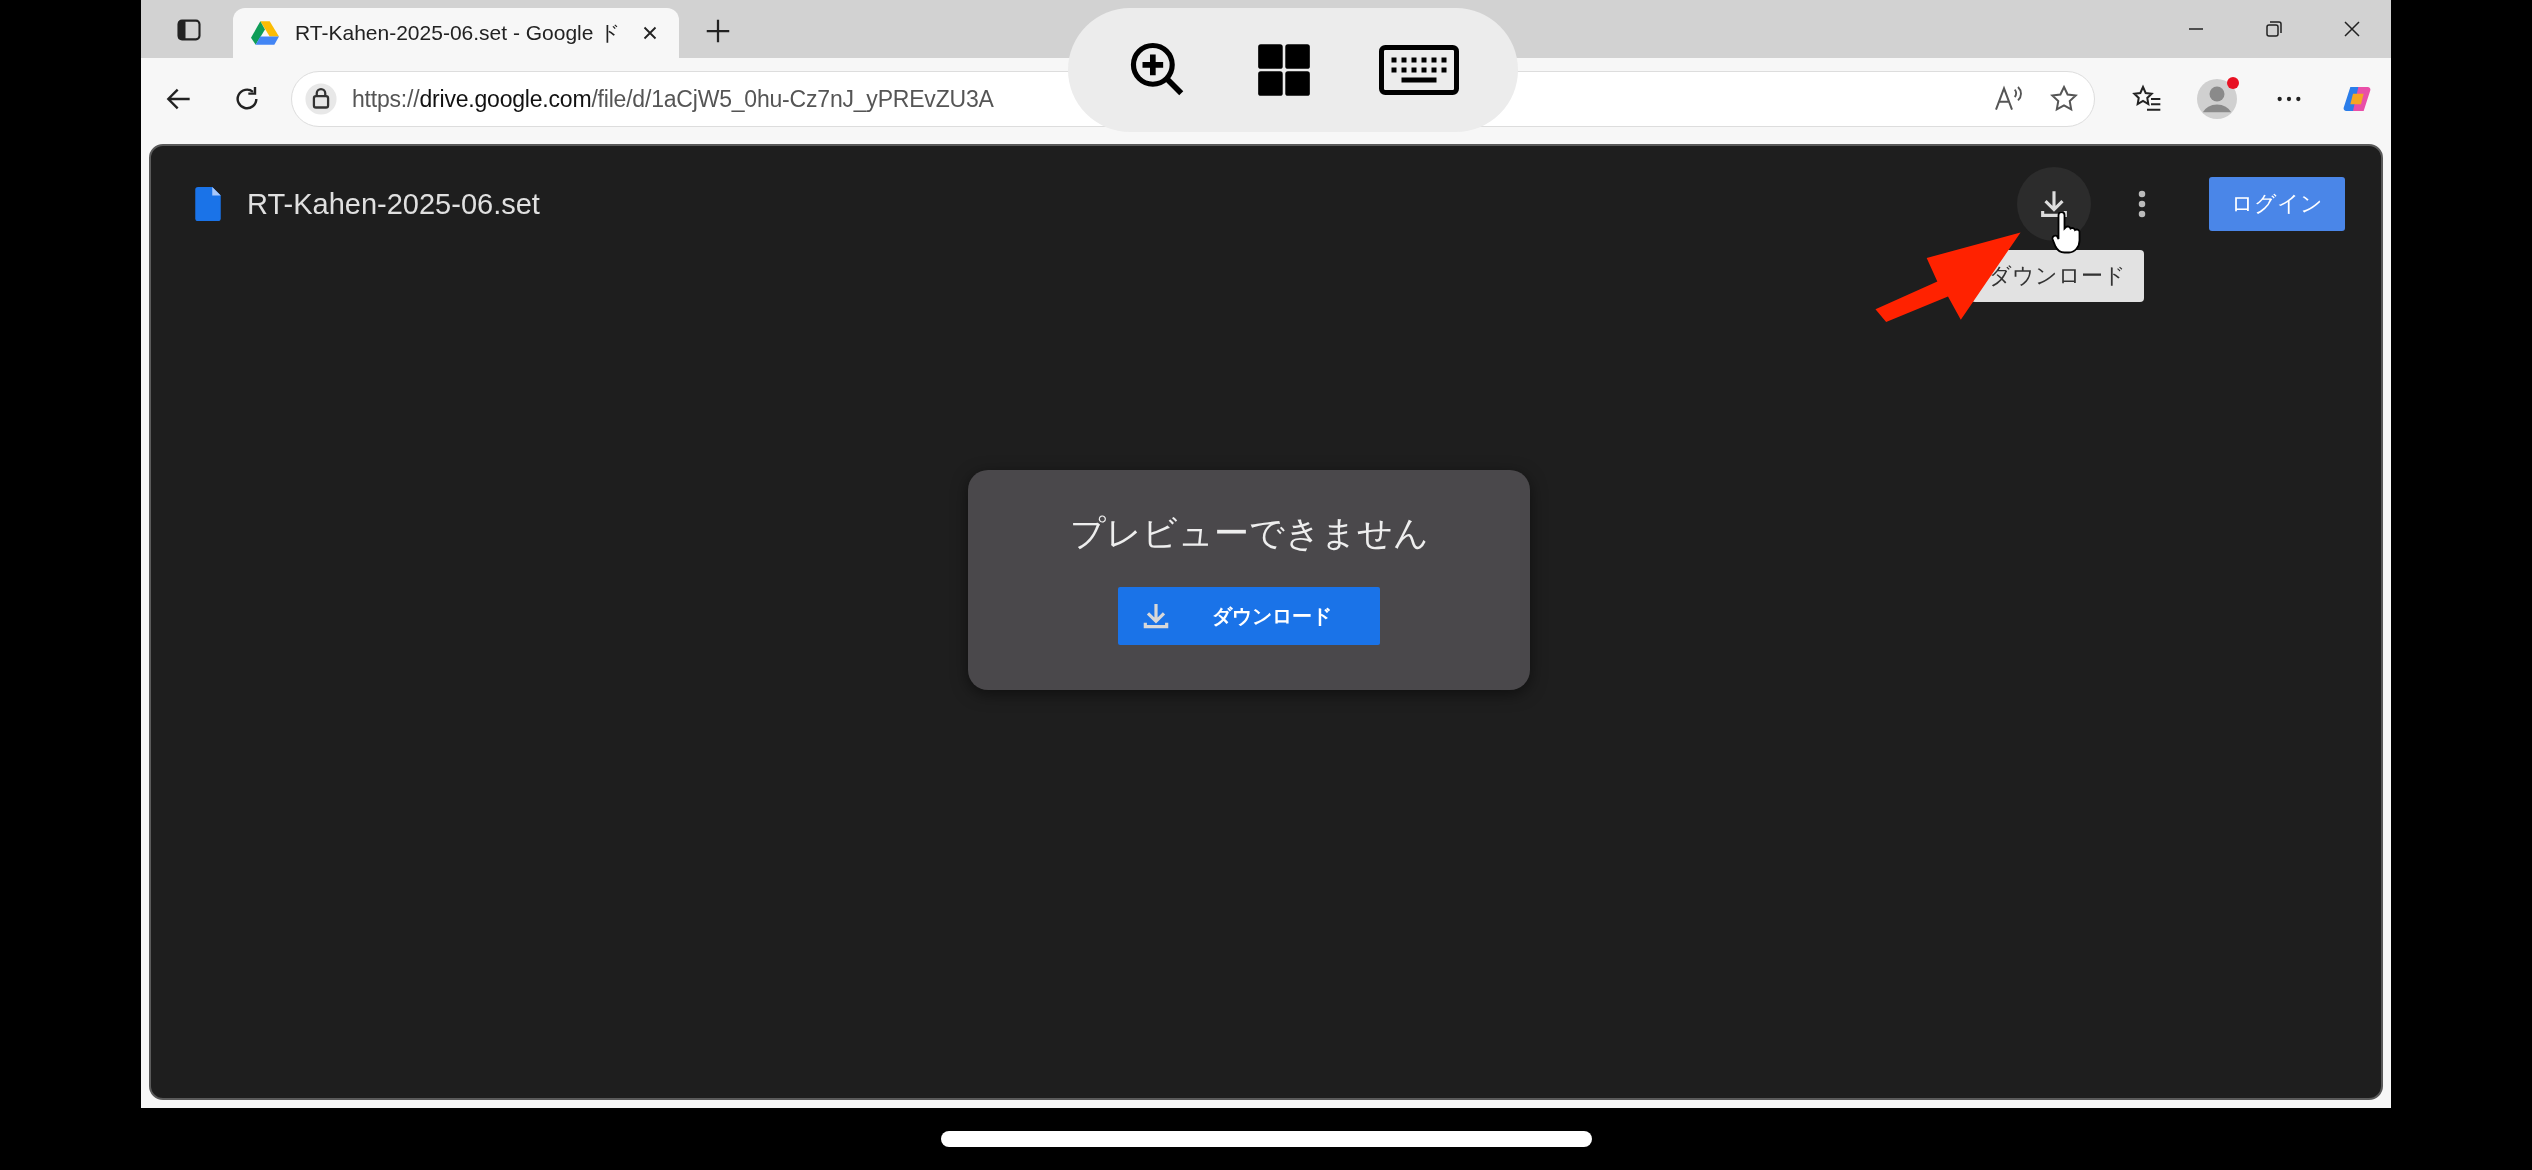  What do you see at coordinates (2066, 233) in the screenshot?
I see `hand-cursor-icon` at bounding box center [2066, 233].